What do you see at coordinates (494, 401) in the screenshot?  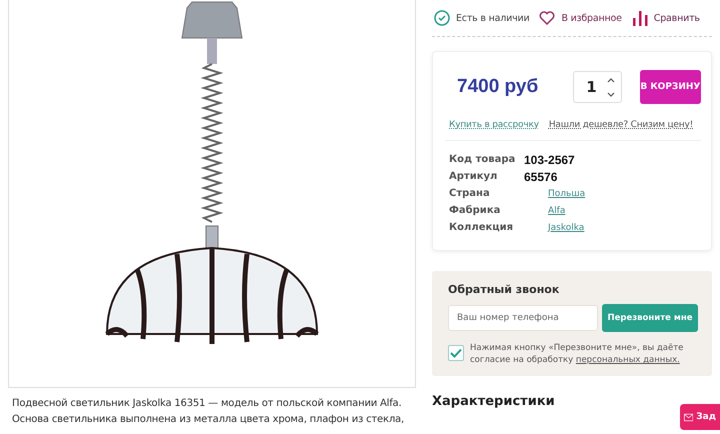 I see `characteristics-heading: Характеристики` at bounding box center [494, 401].